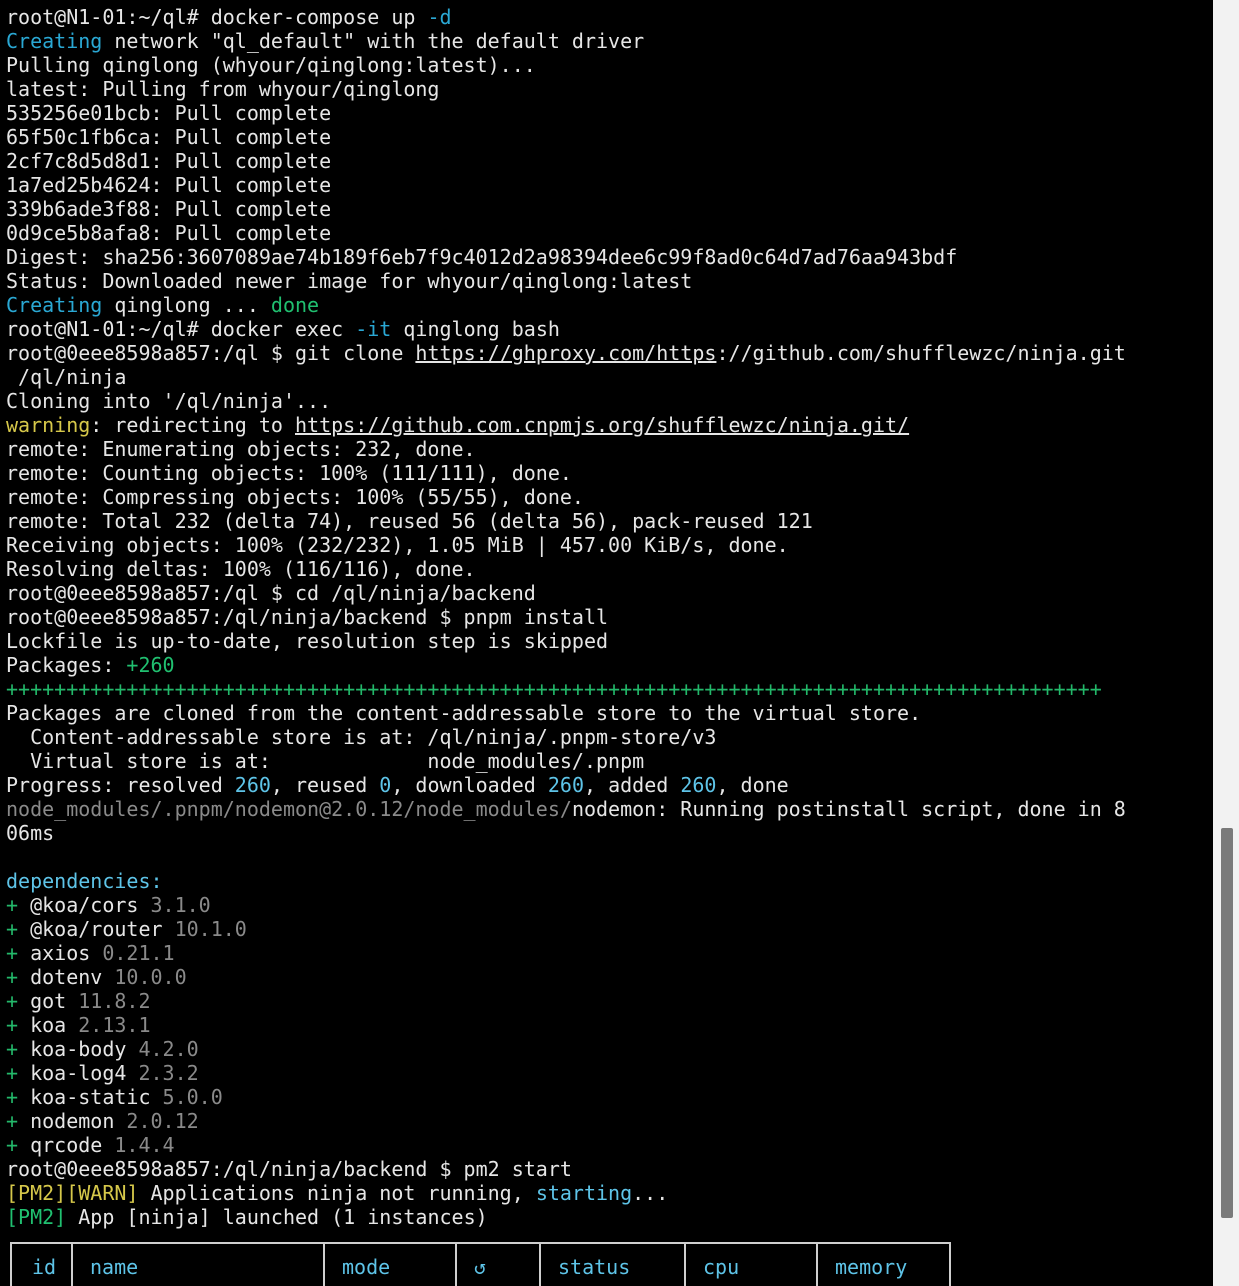 The image size is (1239, 1286). Describe the element at coordinates (566, 1025) in the screenshot. I see `terminal-line: + koa 2.13.1` at that location.